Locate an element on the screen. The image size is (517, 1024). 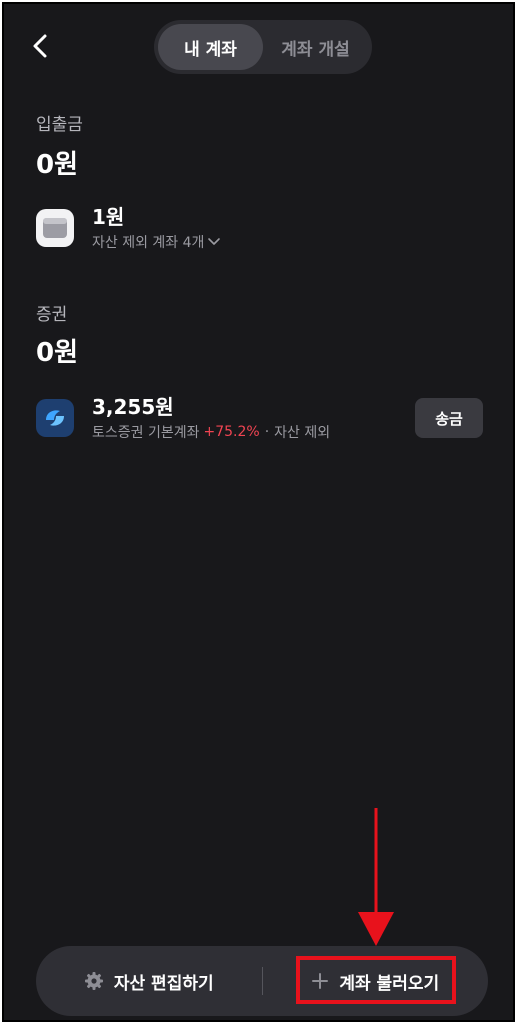
back-button is located at coordinates (40, 46).